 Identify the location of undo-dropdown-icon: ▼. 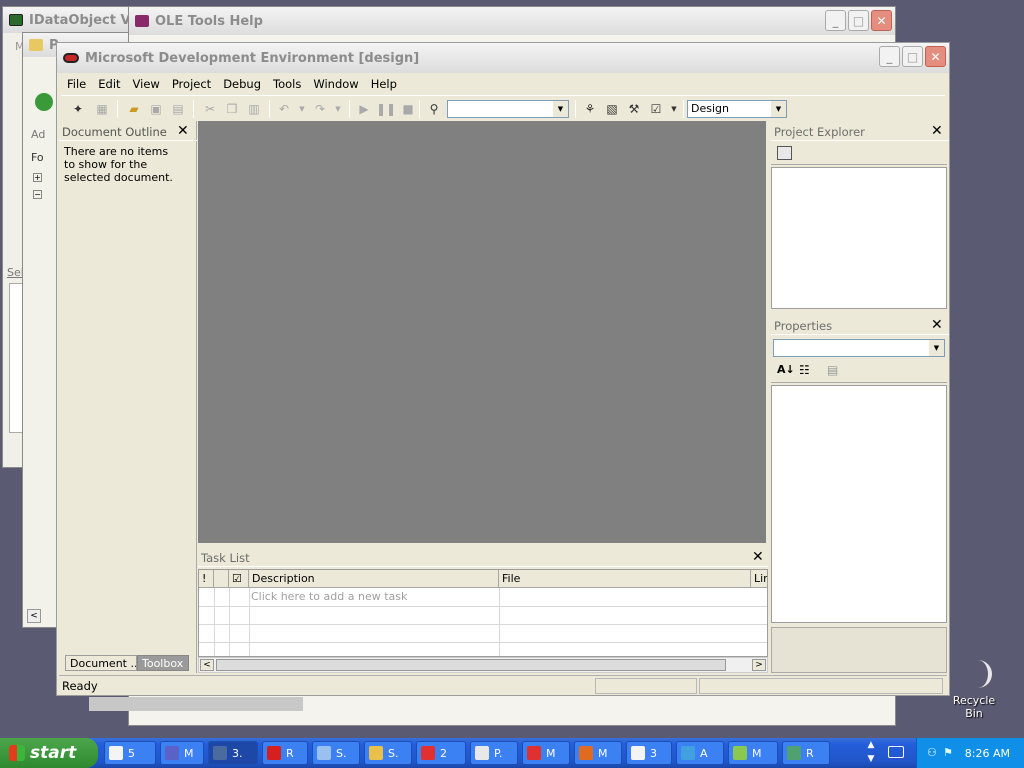
(302, 109).